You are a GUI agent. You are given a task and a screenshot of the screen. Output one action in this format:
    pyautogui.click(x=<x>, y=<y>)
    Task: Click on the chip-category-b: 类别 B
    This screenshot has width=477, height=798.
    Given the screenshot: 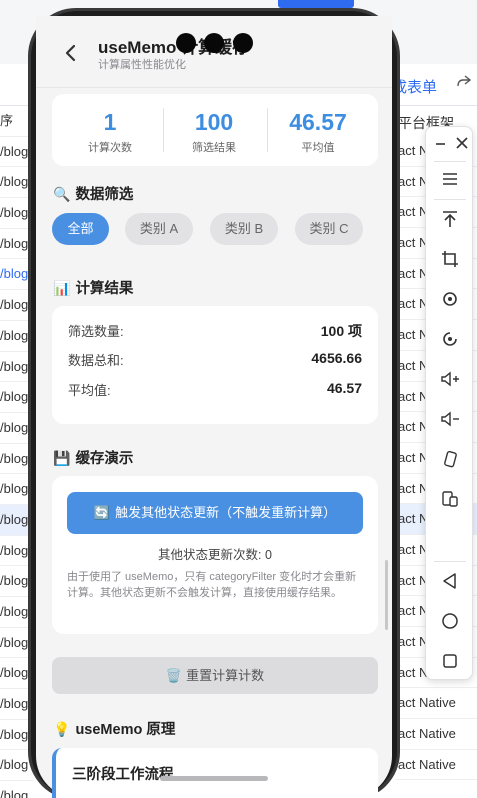 What is the action you would take?
    pyautogui.click(x=244, y=229)
    